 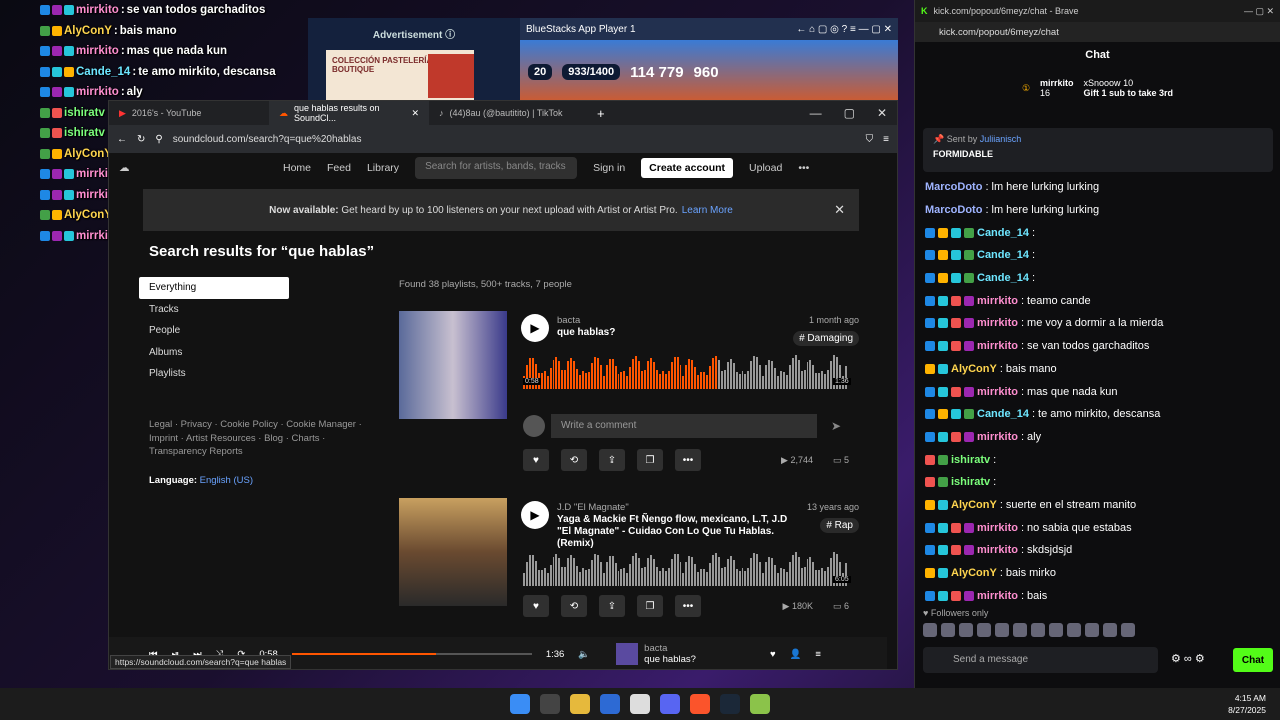 I want to click on nav-library: Library, so click(x=383, y=168).